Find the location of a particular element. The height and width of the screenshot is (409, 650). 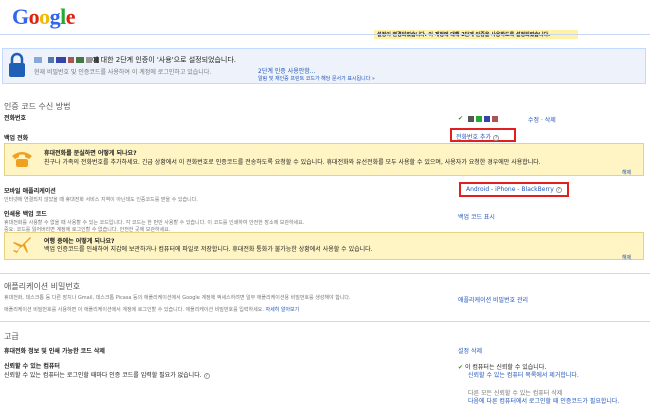

phone-edit-delete: 수정 · 삭제 is located at coordinates (542, 119).